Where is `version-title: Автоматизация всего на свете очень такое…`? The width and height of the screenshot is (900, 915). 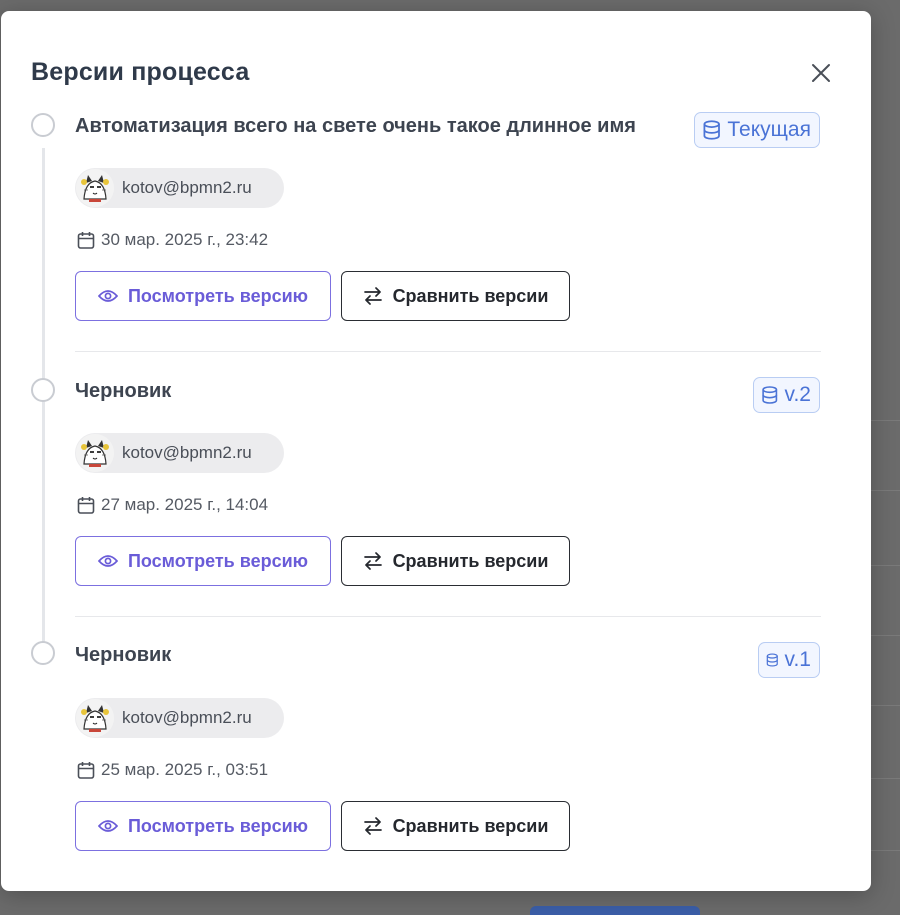
version-title: Автоматизация всего на свете очень такое… is located at coordinates (355, 126).